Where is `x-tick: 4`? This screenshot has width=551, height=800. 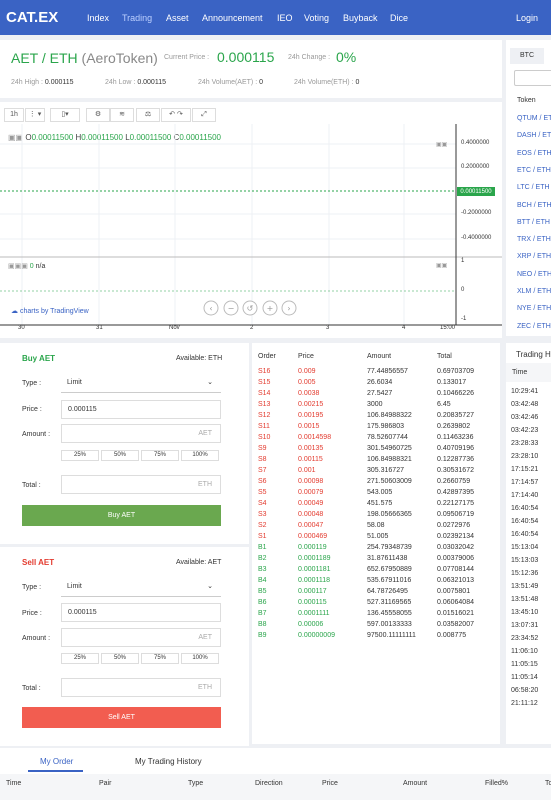
x-tick: 4 is located at coordinates (404, 328).